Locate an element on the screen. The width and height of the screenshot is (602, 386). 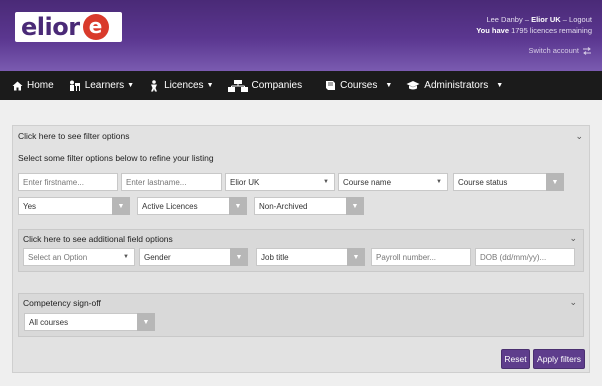
filter-toggle-label: Click here to see filter options is located at coordinates (74, 136).